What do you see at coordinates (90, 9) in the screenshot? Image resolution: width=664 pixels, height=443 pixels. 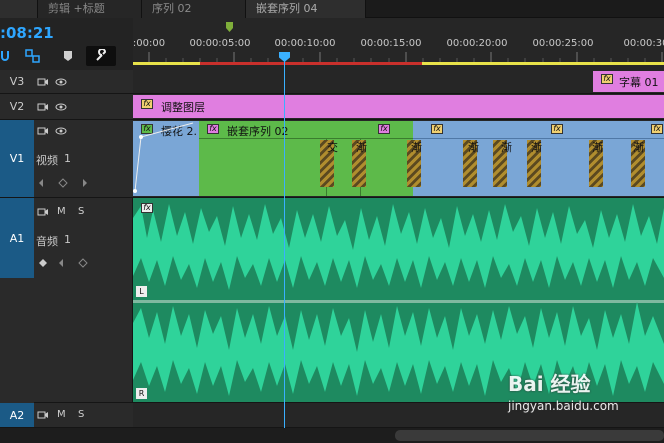 I see `tab-edit-title: 剪辑 +标题` at bounding box center [90, 9].